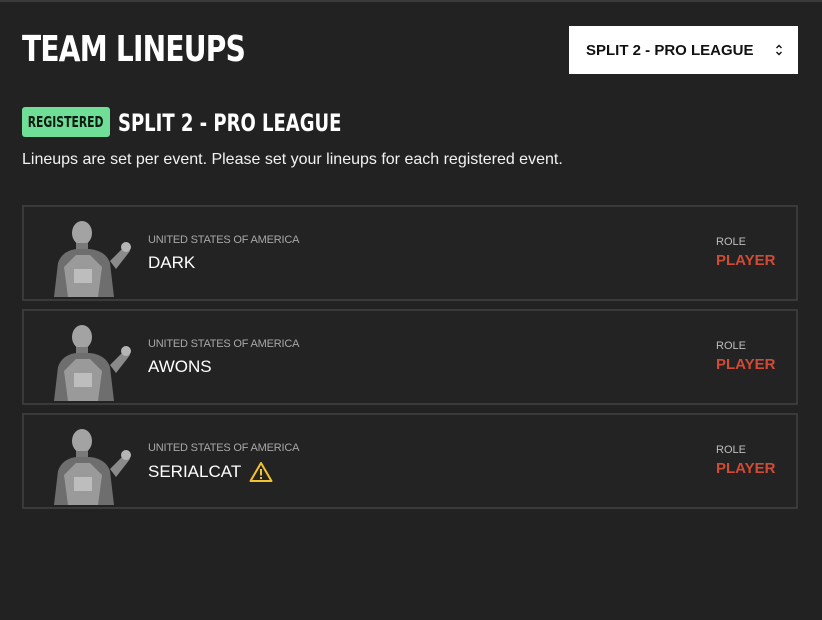  I want to click on chevron-up-down-icon, so click(779, 50).